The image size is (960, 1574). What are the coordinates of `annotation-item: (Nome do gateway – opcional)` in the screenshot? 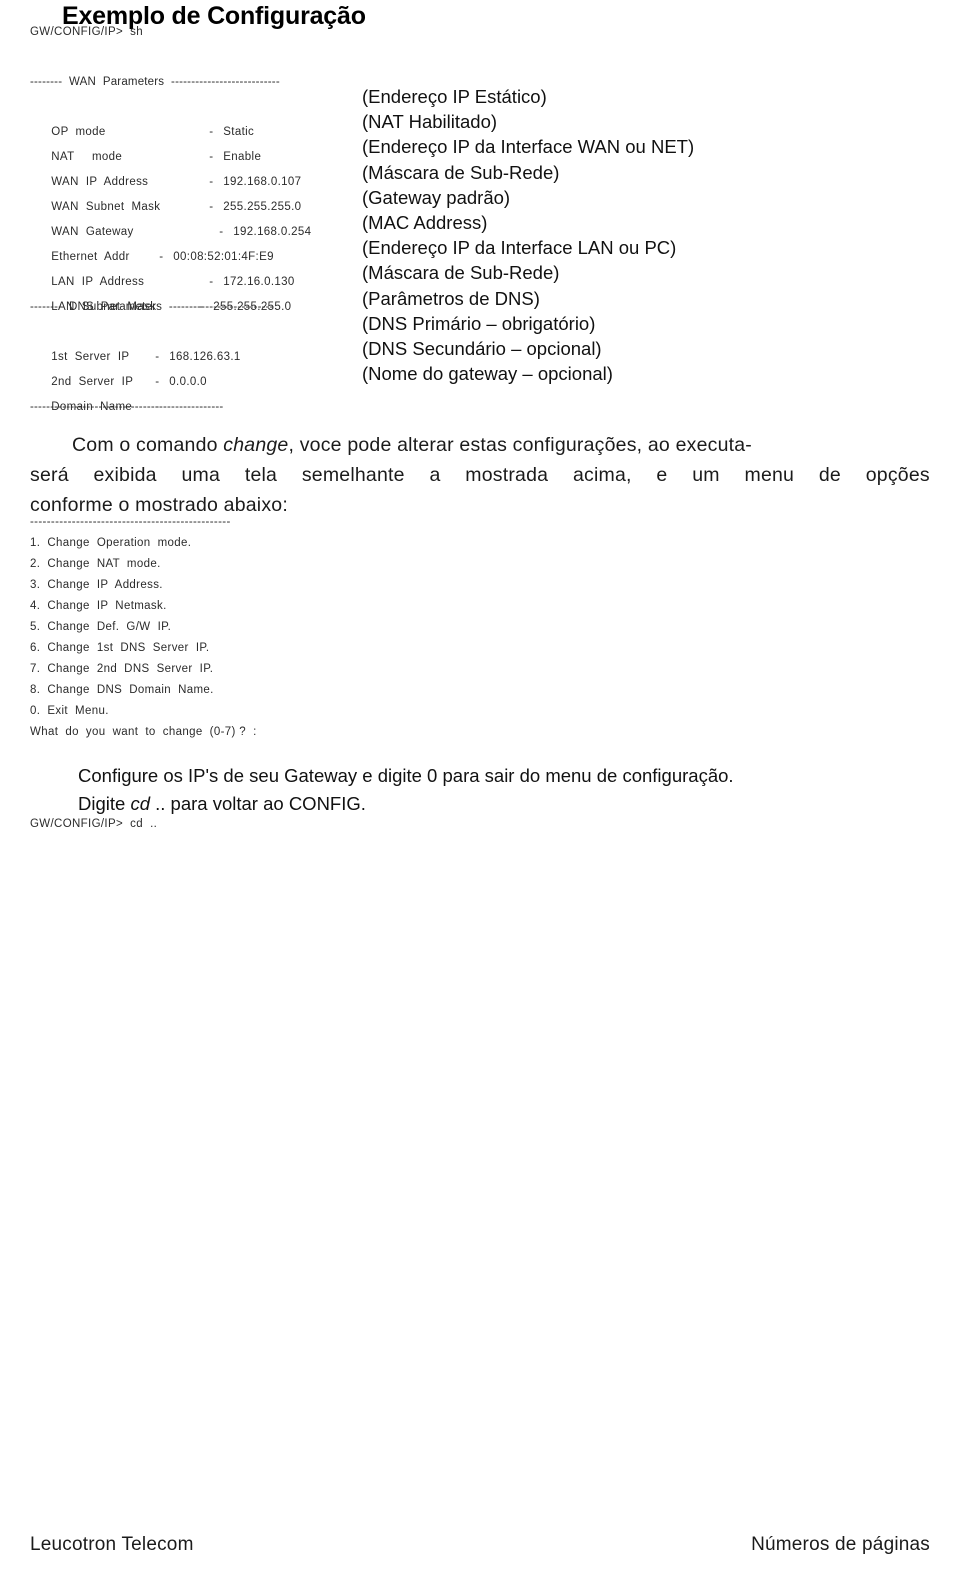 It's located at (487, 374).